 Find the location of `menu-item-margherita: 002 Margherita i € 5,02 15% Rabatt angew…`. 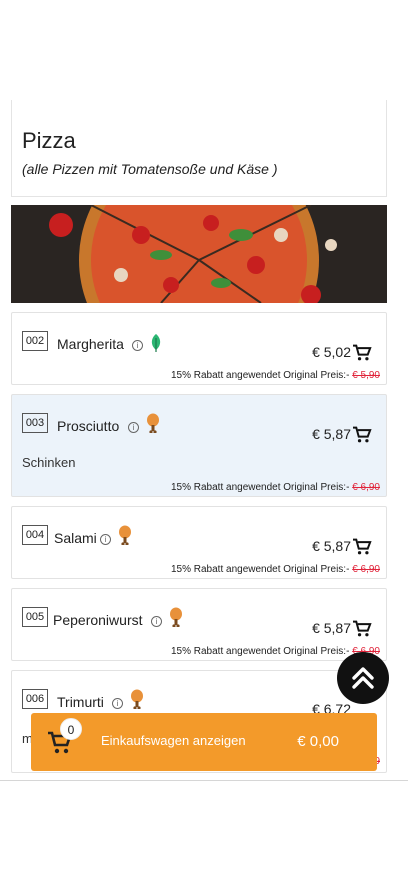

menu-item-margherita: 002 Margherita i € 5,02 15% Rabatt angew… is located at coordinates (199, 348).